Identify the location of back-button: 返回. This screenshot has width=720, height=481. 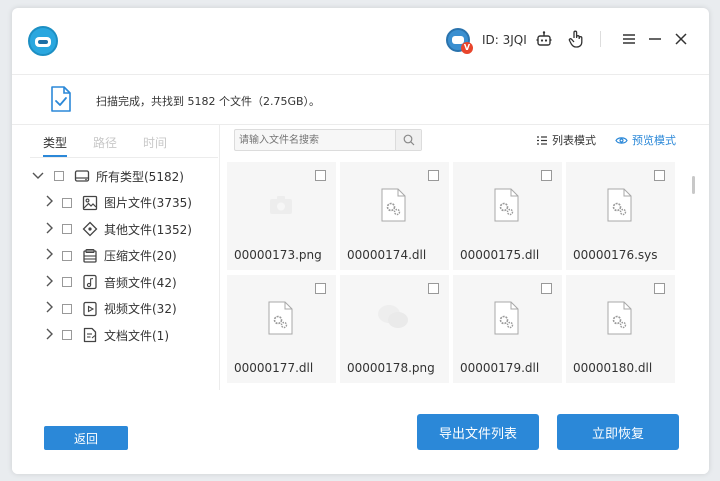
(86, 438).